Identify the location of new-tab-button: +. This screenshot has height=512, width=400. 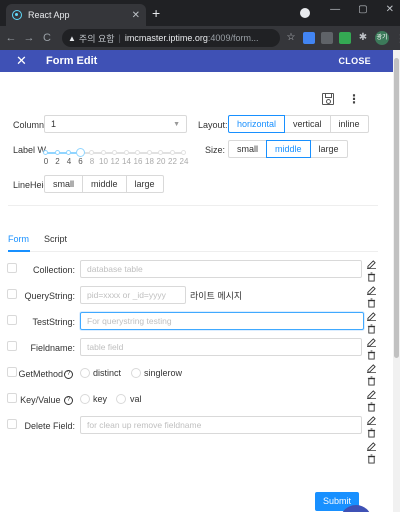
(156, 13).